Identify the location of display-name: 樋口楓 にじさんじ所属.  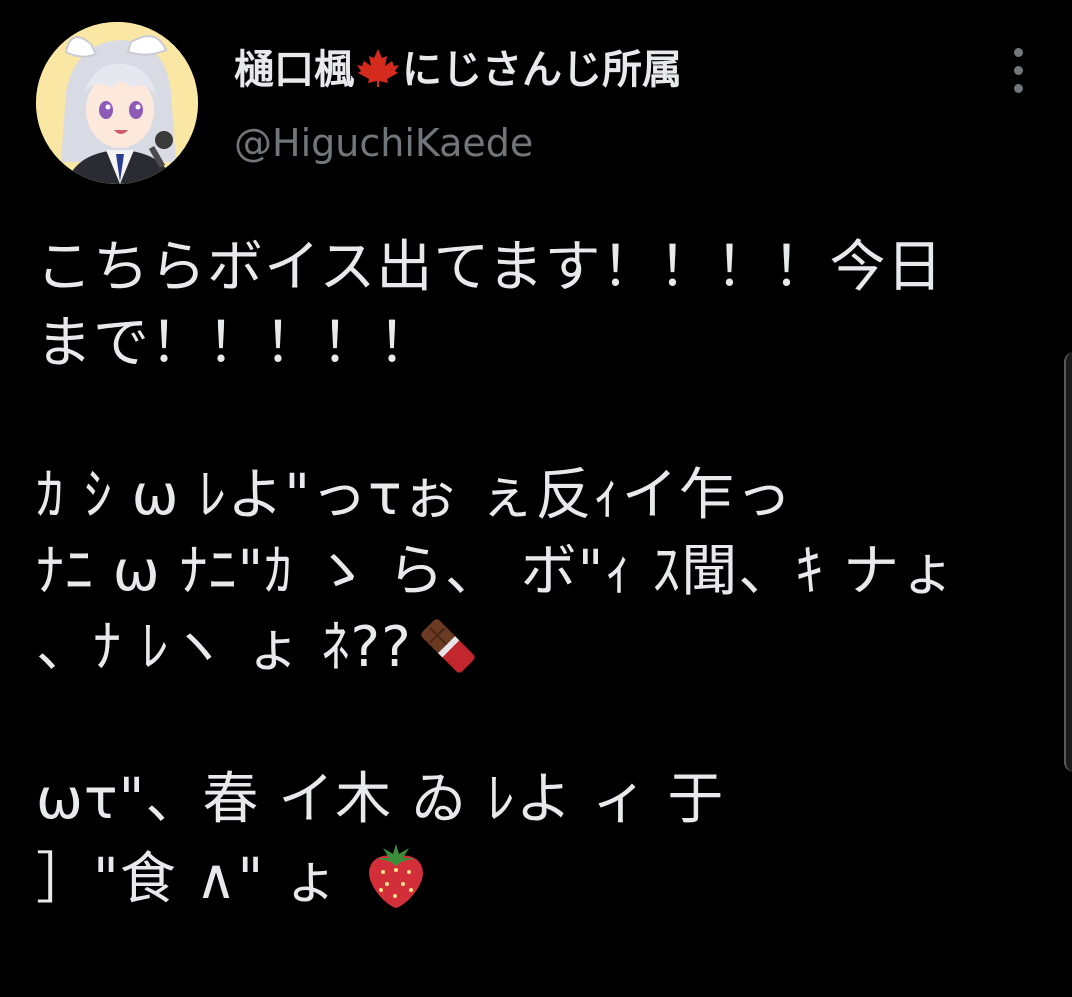
(458, 72).